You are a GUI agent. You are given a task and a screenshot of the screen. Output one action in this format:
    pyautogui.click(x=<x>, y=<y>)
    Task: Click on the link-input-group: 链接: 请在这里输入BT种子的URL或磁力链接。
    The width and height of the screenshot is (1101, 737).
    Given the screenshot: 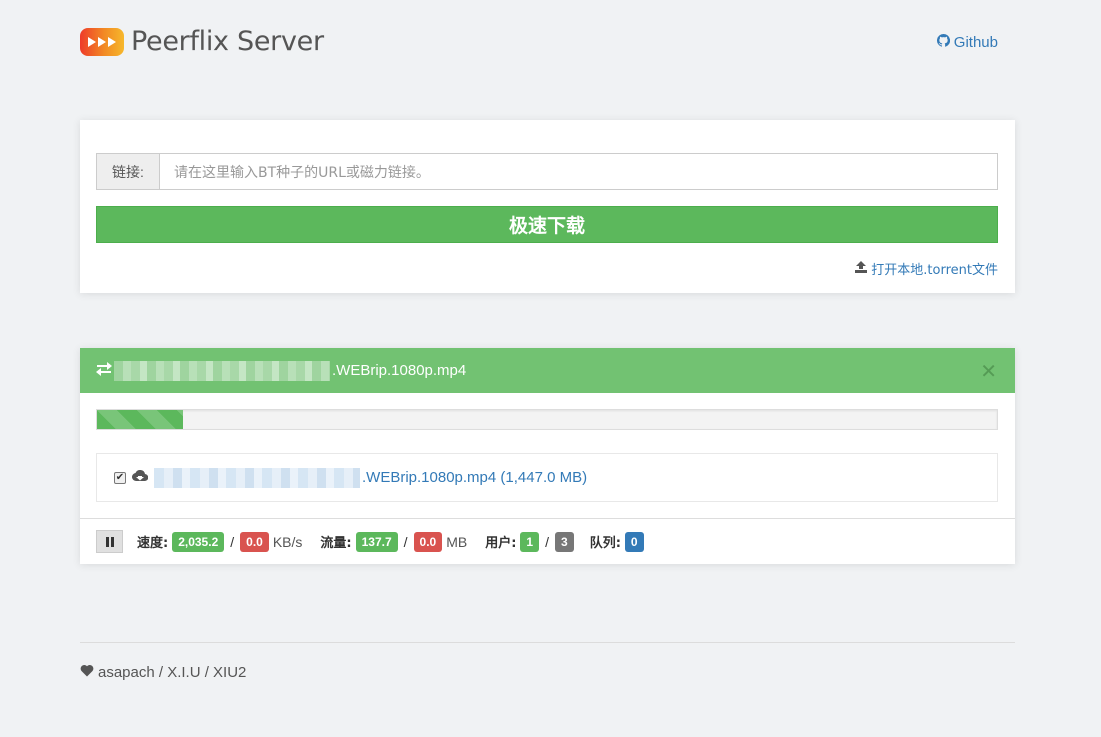 What is the action you would take?
    pyautogui.click(x=547, y=171)
    